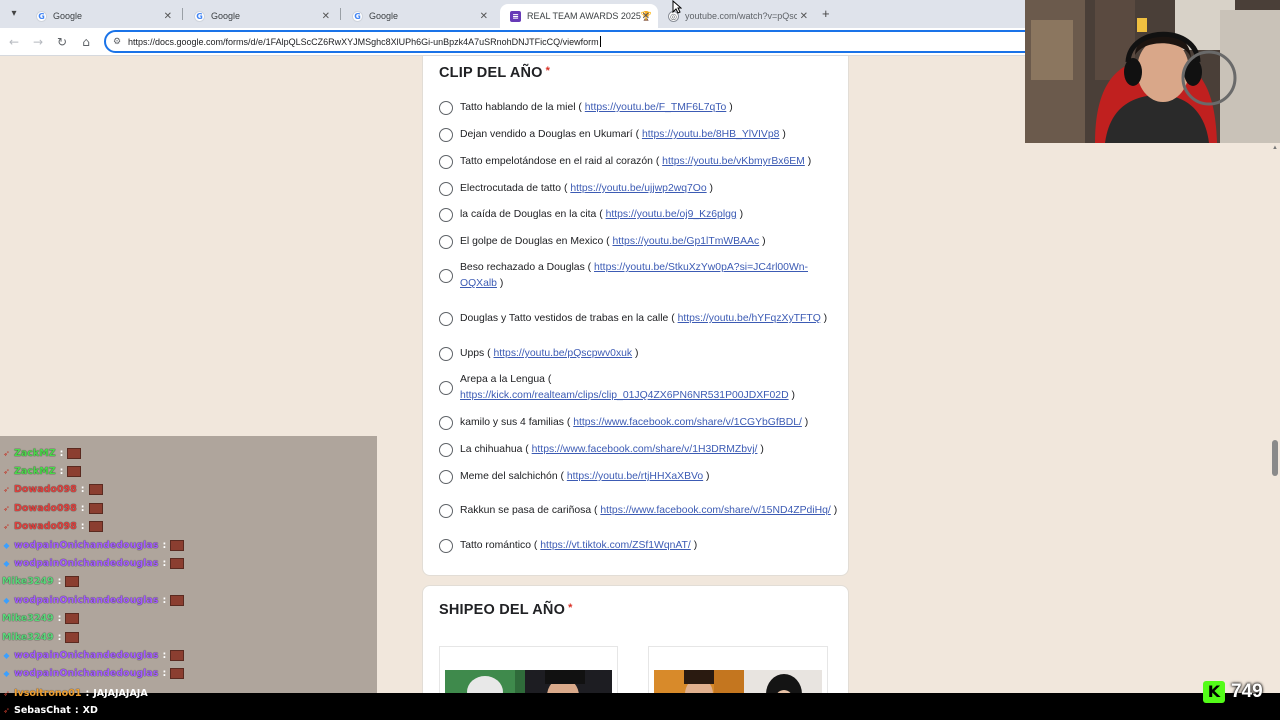 The image size is (1280, 720). I want to click on chat-username: Dowado098, so click(45, 527).